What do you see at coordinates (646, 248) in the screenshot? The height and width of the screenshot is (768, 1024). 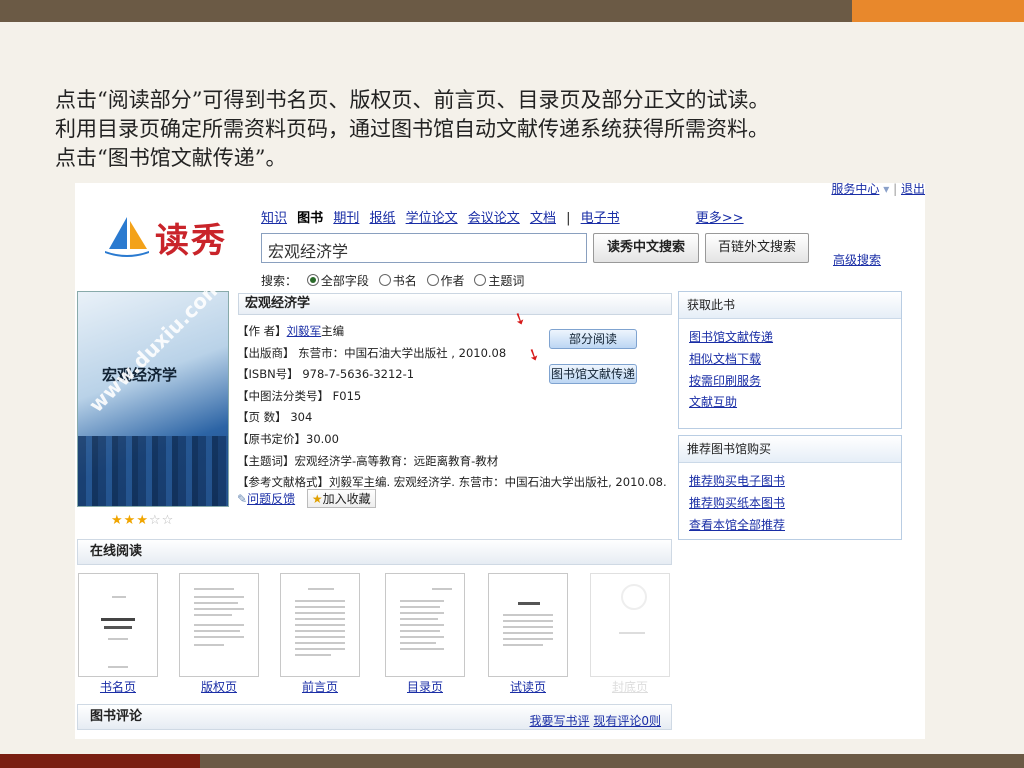 I see `duxiu-search-button: 读秀中文搜索` at bounding box center [646, 248].